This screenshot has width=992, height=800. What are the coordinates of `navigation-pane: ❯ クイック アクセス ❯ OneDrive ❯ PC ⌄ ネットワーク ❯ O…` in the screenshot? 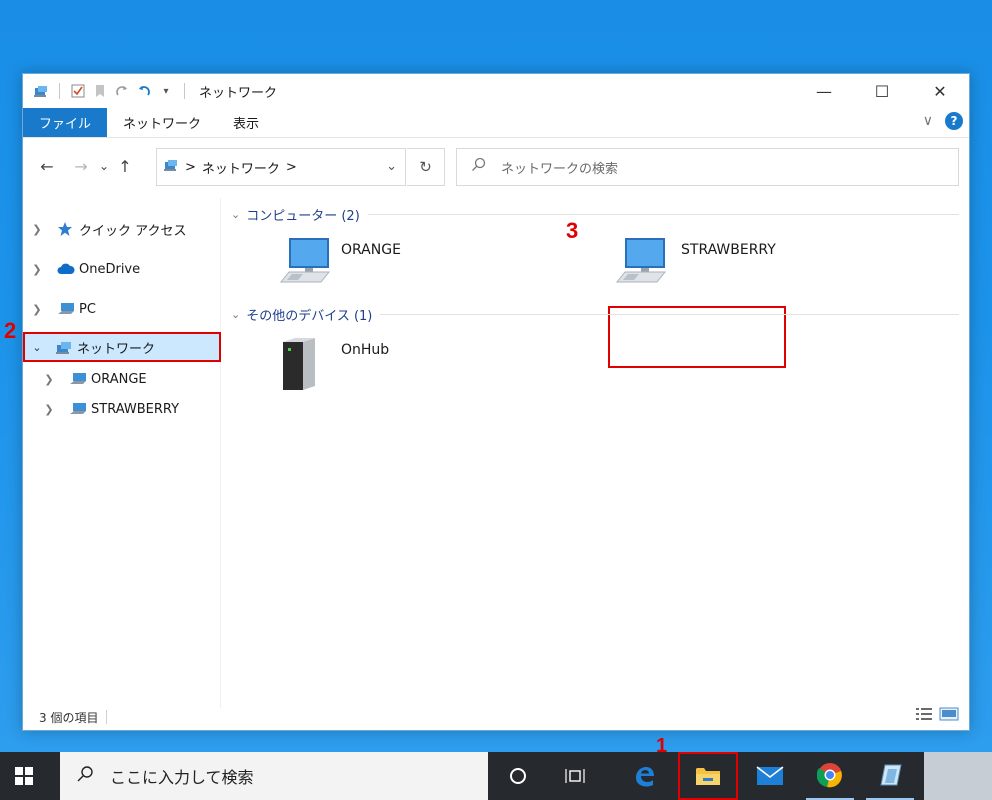 It's located at (122, 453).